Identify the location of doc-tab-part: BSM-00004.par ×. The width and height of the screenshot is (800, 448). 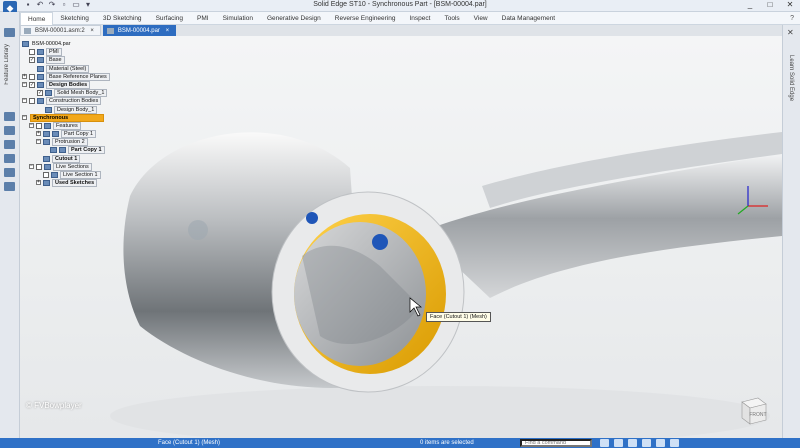
(139, 30).